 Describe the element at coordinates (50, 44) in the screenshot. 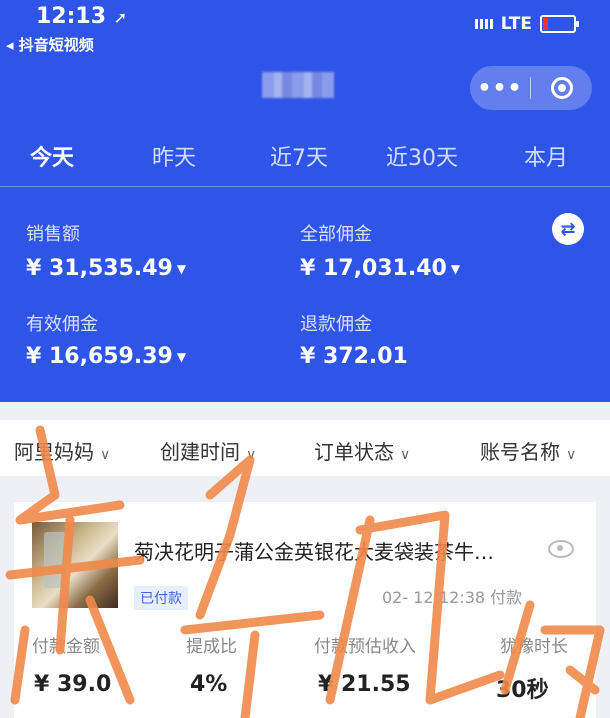

I see `back-to-app-link: ◂ 抖音短视频` at that location.